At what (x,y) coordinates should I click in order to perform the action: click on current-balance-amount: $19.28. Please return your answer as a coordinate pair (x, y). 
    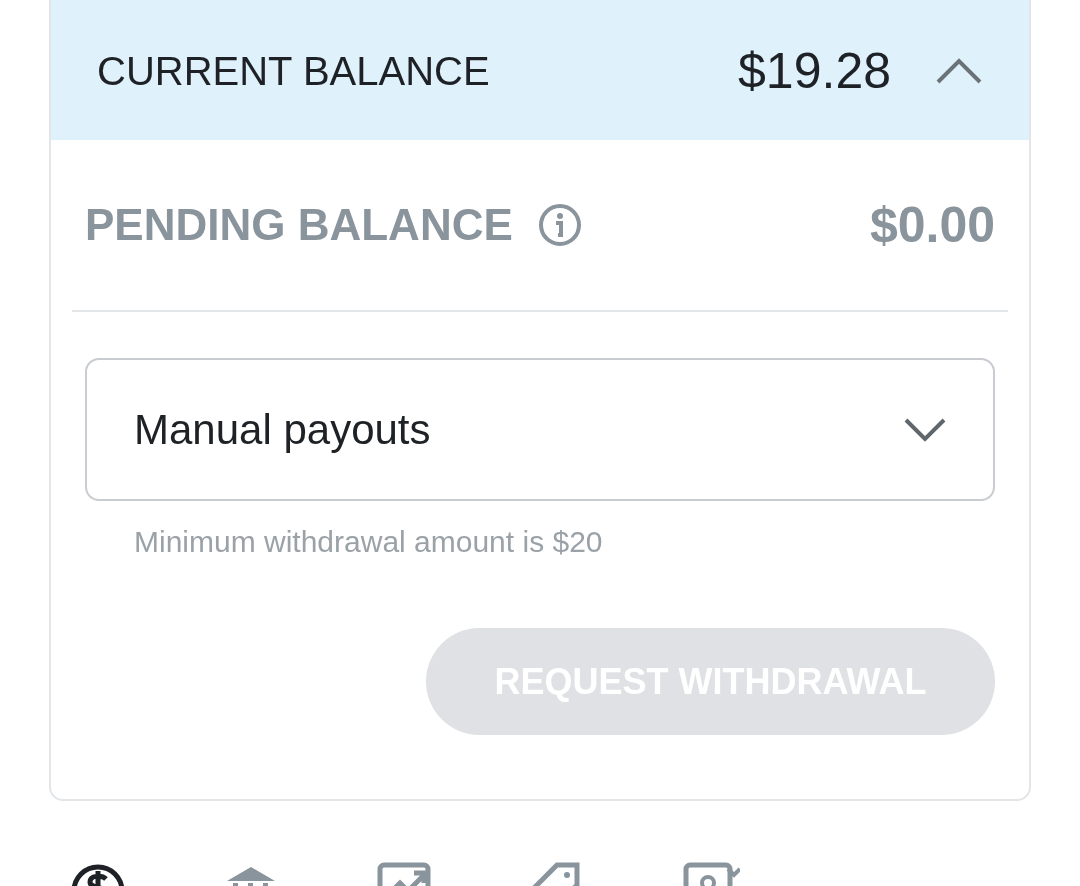
    Looking at the image, I should click on (814, 71).